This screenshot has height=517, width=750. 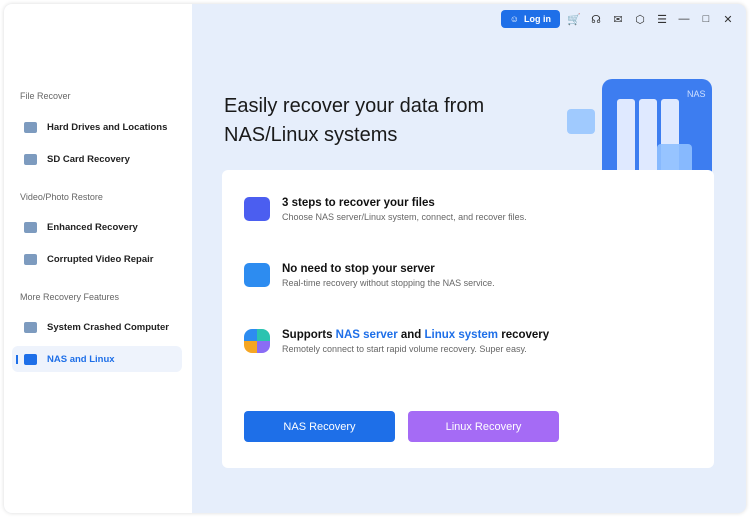 I want to click on sd-card-icon, so click(x=30, y=159).